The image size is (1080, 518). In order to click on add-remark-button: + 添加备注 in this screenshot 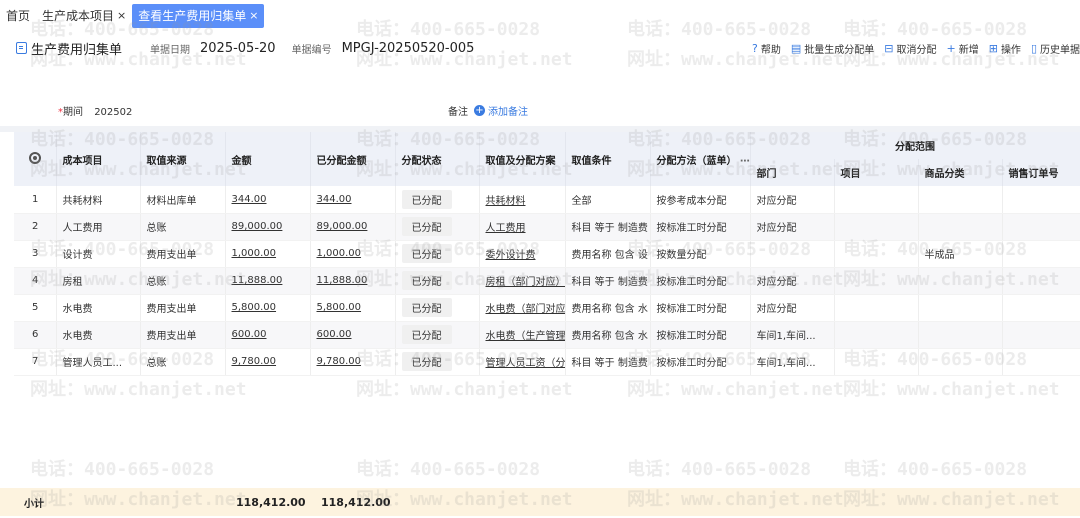, I will do `click(501, 110)`.